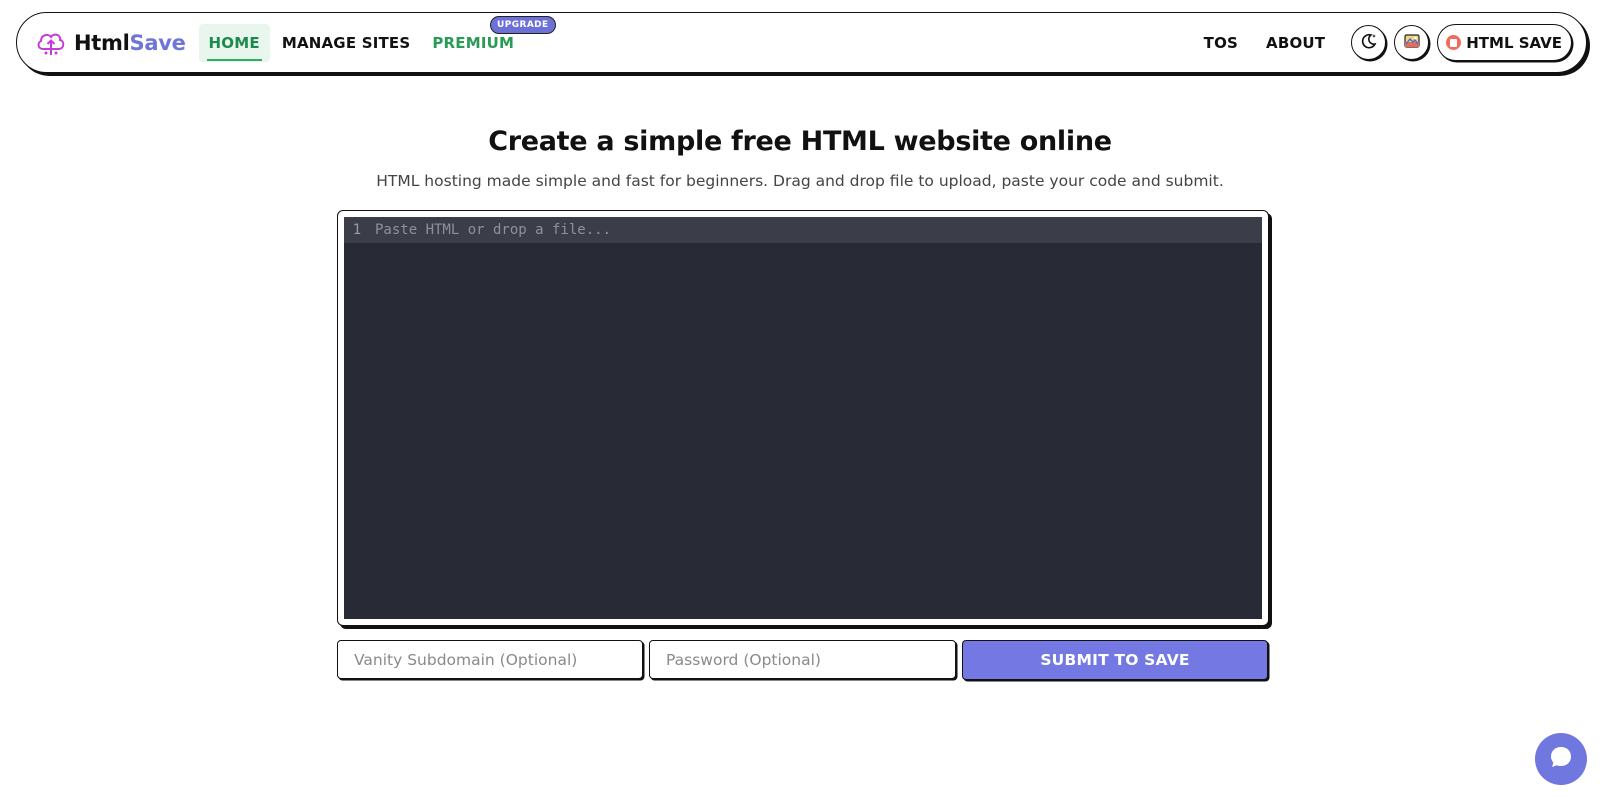 The width and height of the screenshot is (1600, 797). I want to click on password-input, so click(802, 659).